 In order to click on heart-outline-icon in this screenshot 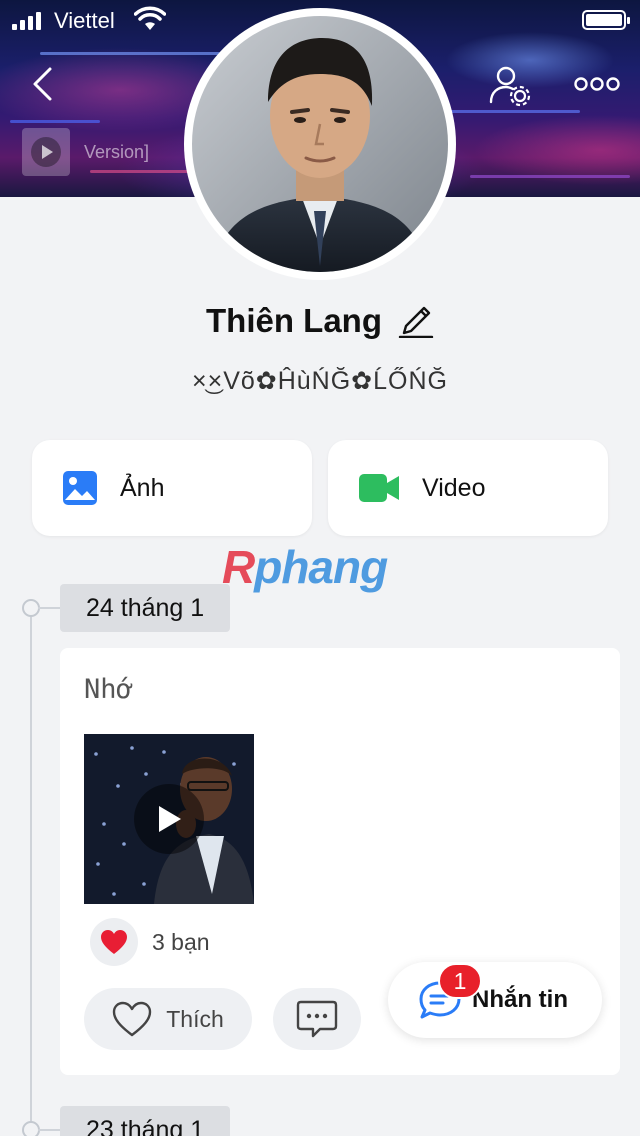, I will do `click(132, 1019)`.